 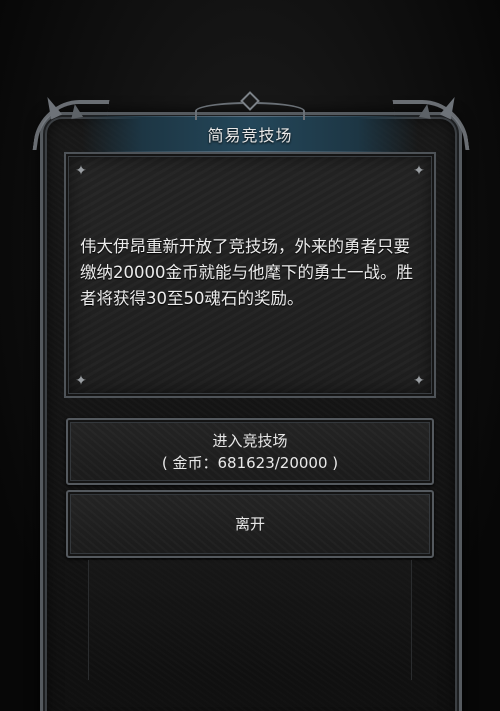 I want to click on leave-label: 离开, so click(x=249, y=524).